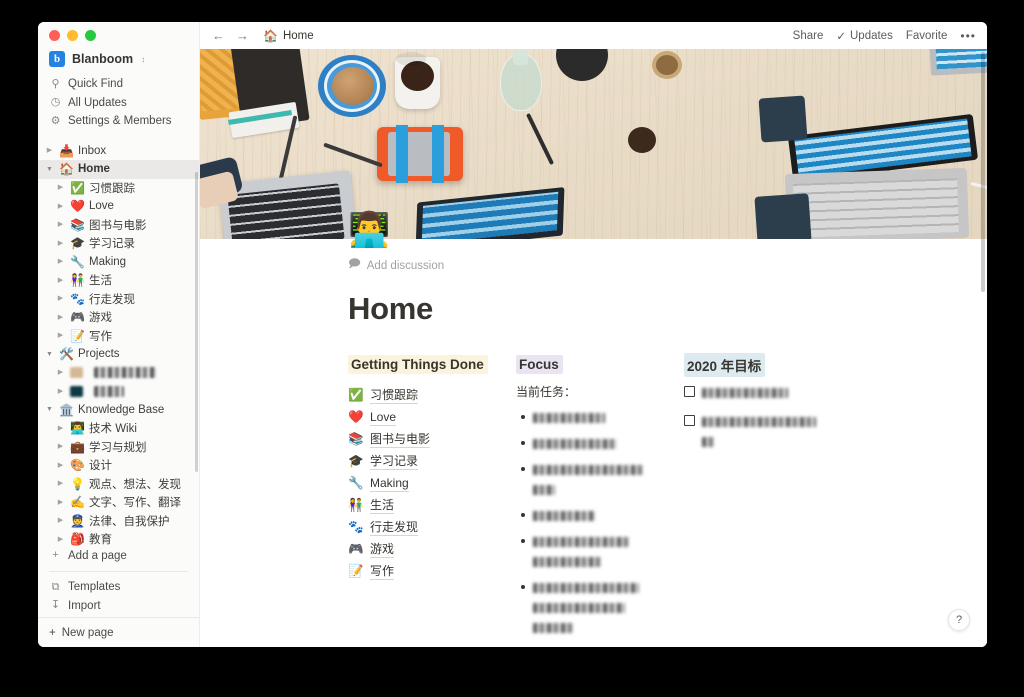 The image size is (1024, 697). I want to click on workspace-logo: b, so click(57, 59).